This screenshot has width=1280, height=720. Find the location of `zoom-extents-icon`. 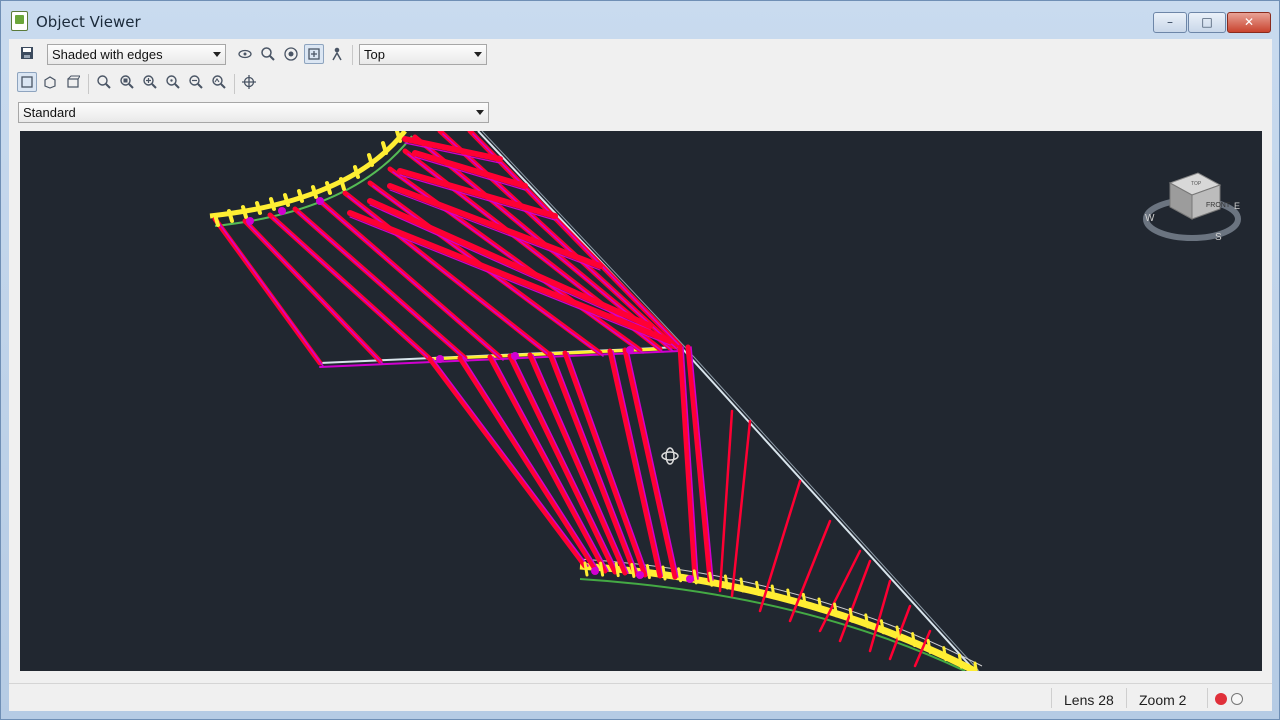

zoom-extents-icon is located at coordinates (104, 82).